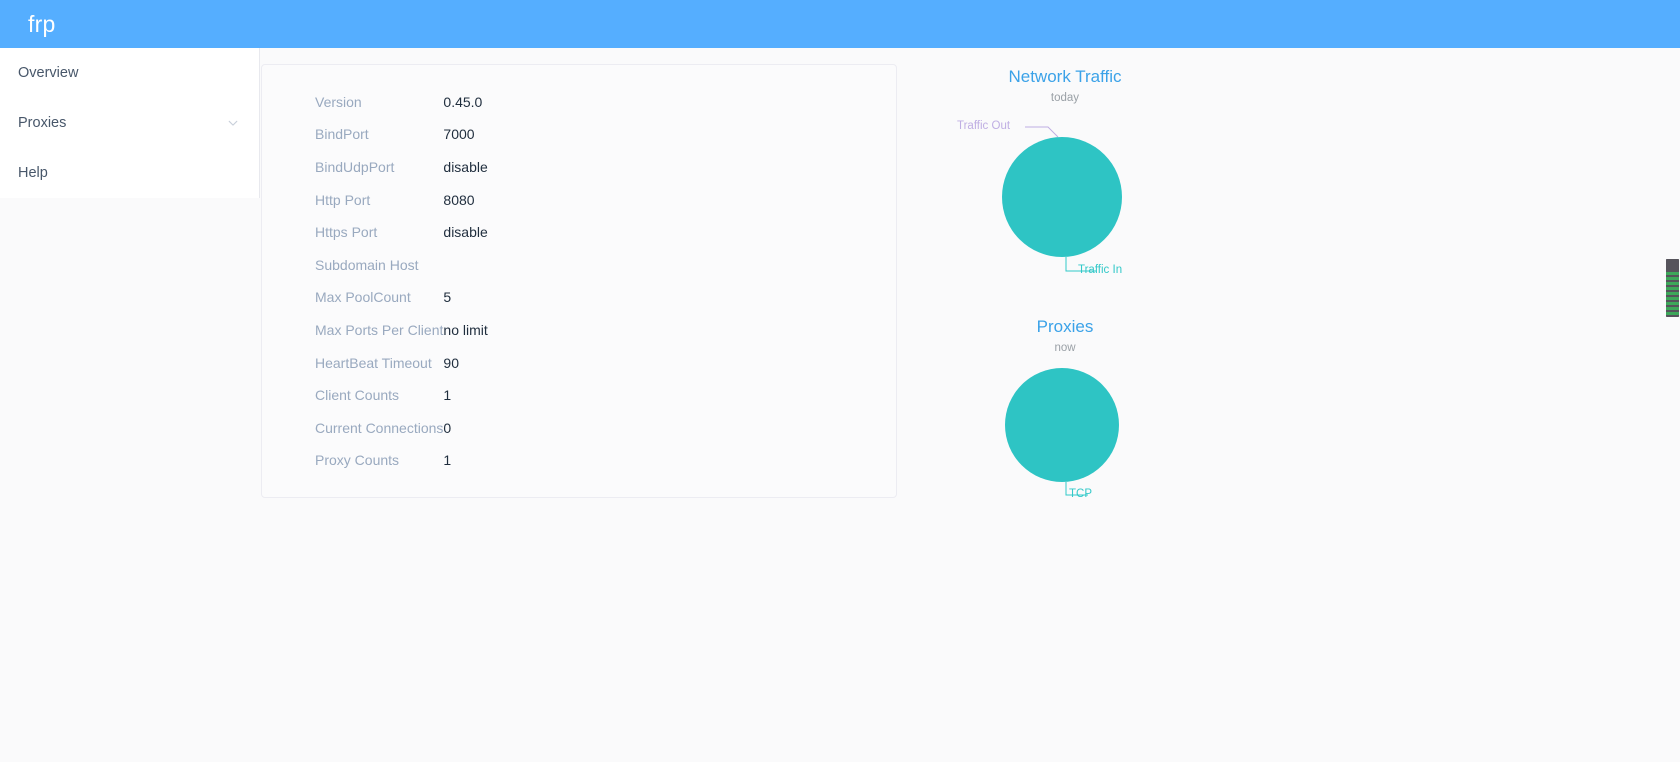 Image resolution: width=1680 pixels, height=762 pixels. What do you see at coordinates (342, 134) in the screenshot?
I see `row-key: BindPort` at bounding box center [342, 134].